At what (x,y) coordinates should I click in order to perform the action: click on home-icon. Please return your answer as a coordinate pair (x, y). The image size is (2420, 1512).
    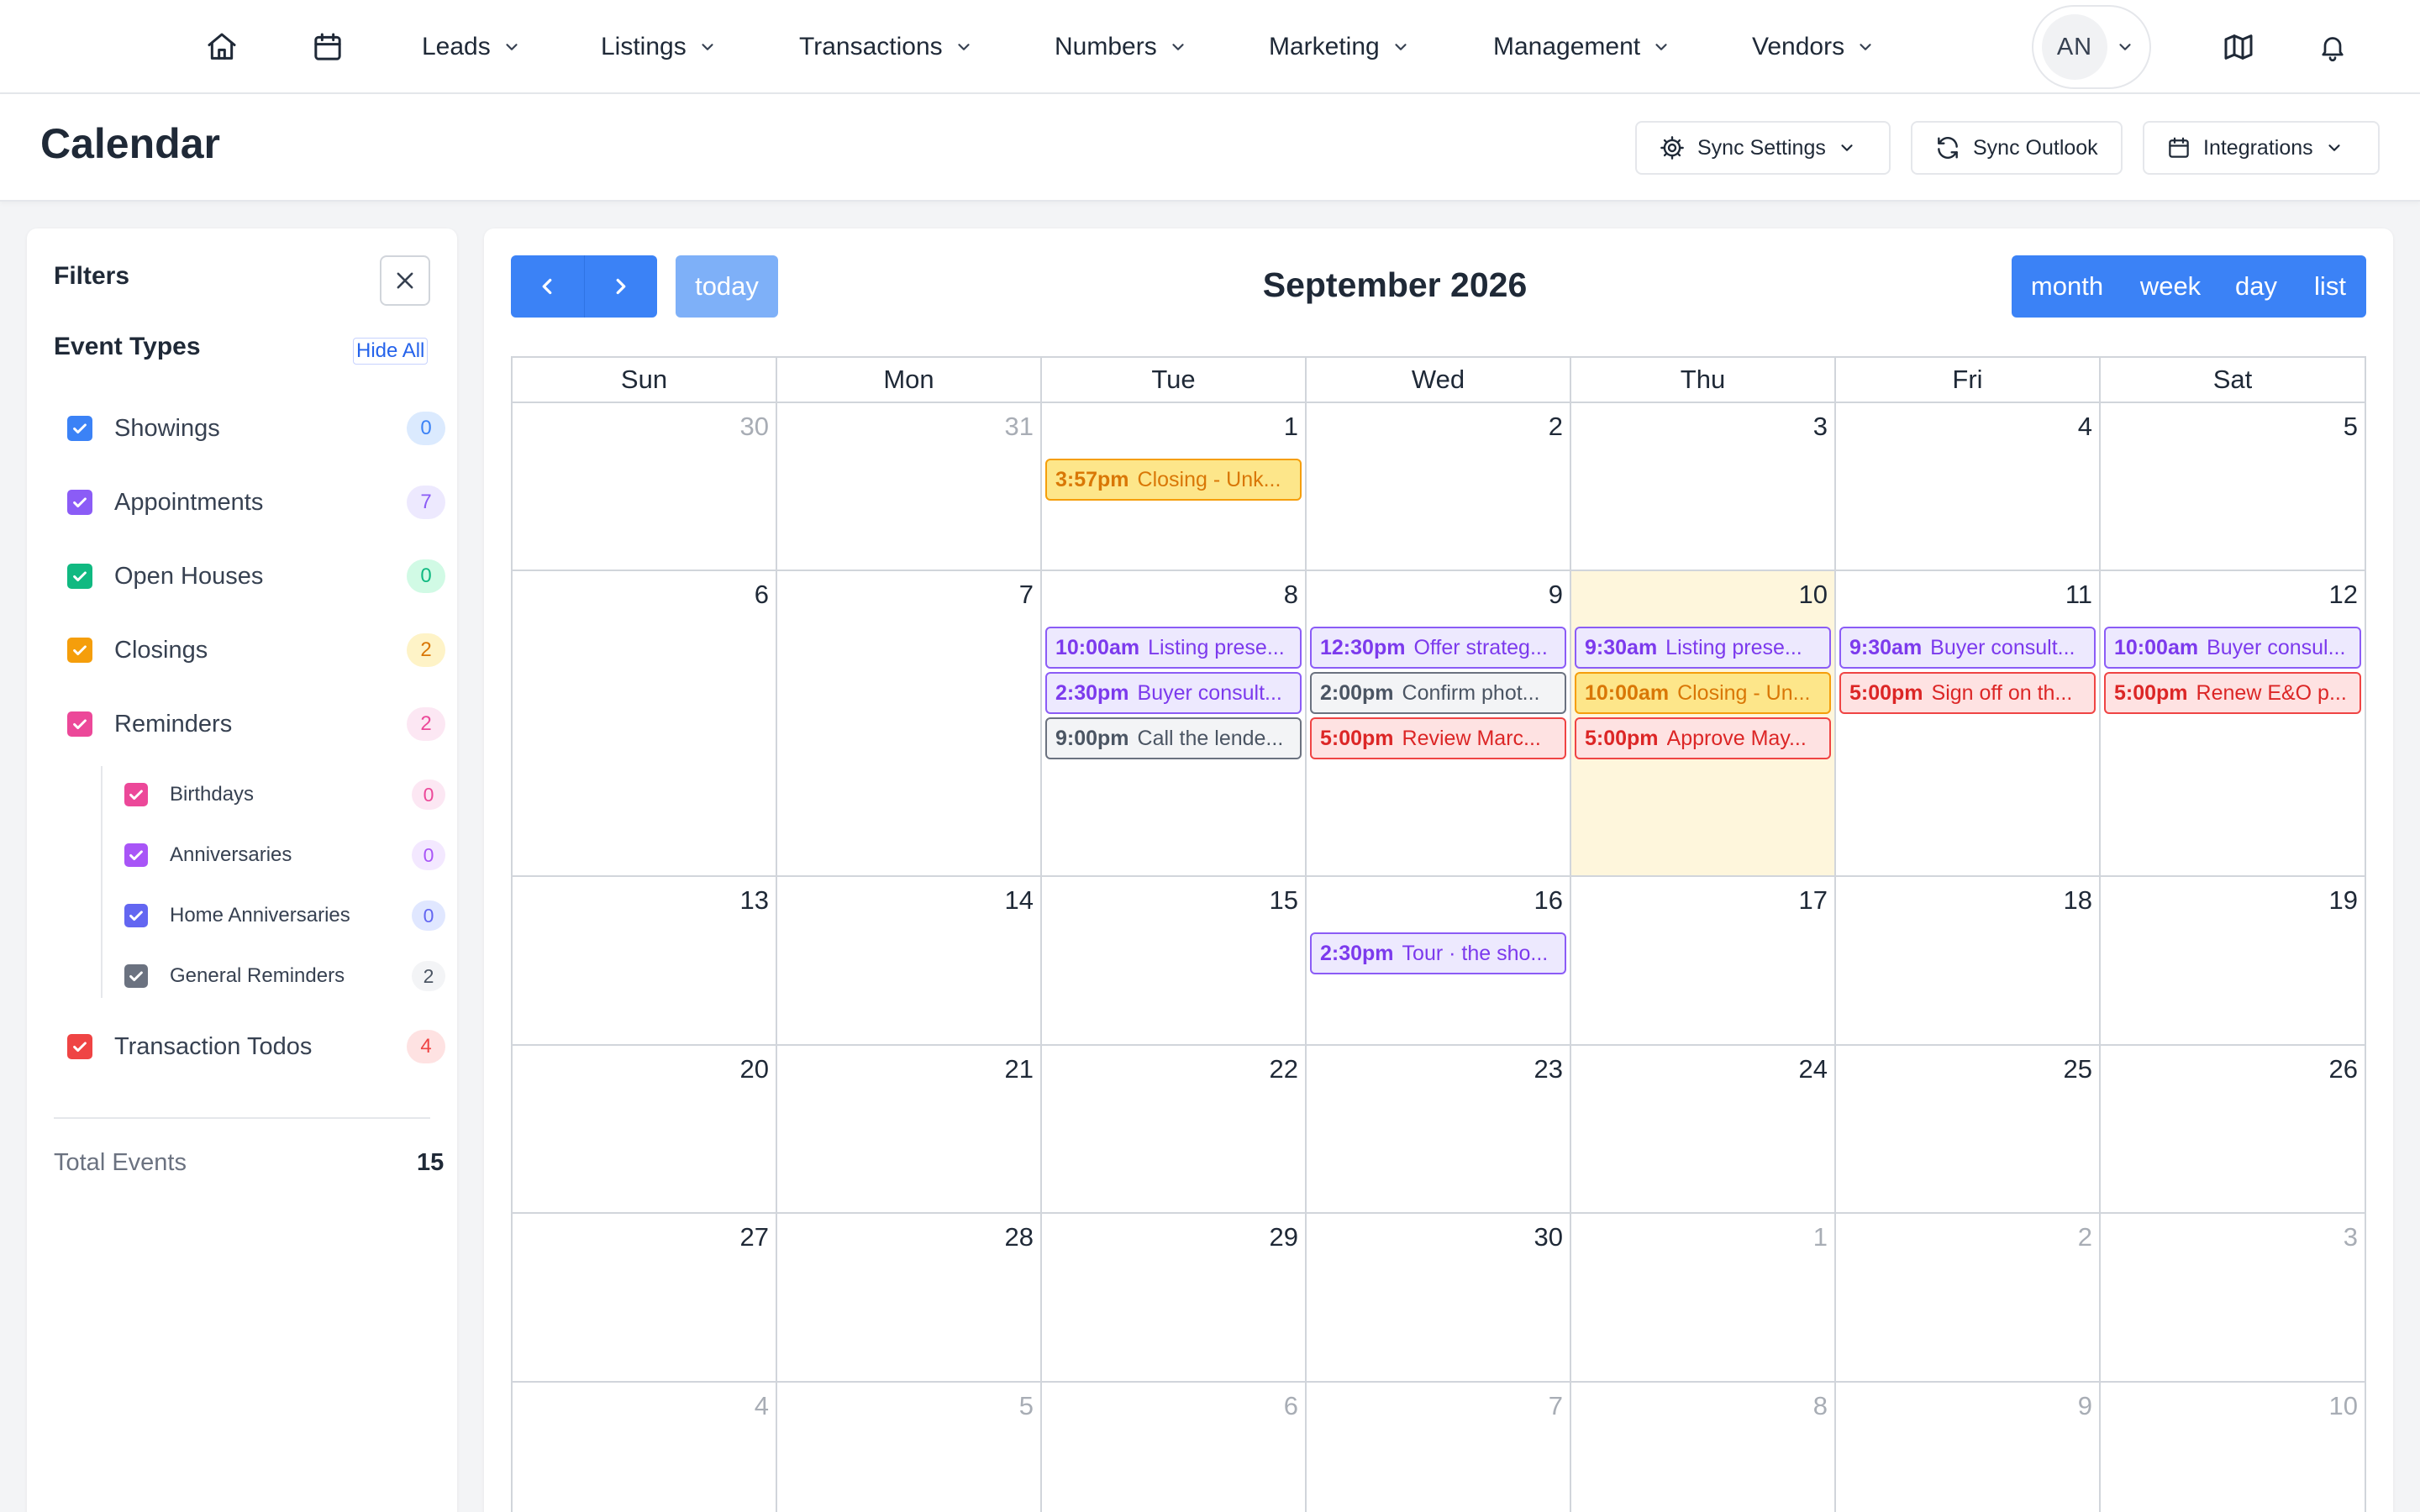
    Looking at the image, I should click on (221, 47).